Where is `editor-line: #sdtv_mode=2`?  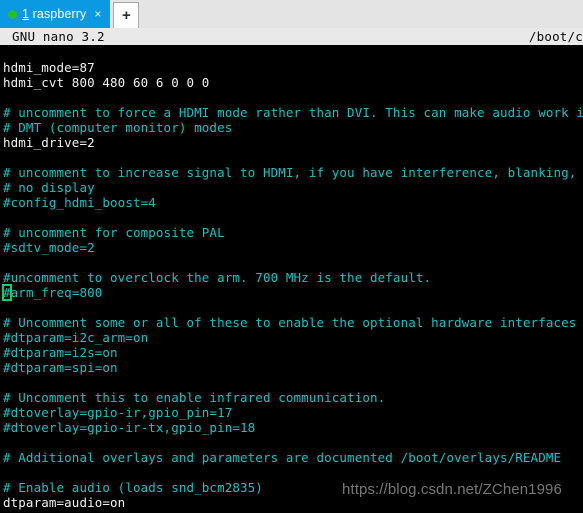
editor-line: #sdtv_mode=2 is located at coordinates (49, 247).